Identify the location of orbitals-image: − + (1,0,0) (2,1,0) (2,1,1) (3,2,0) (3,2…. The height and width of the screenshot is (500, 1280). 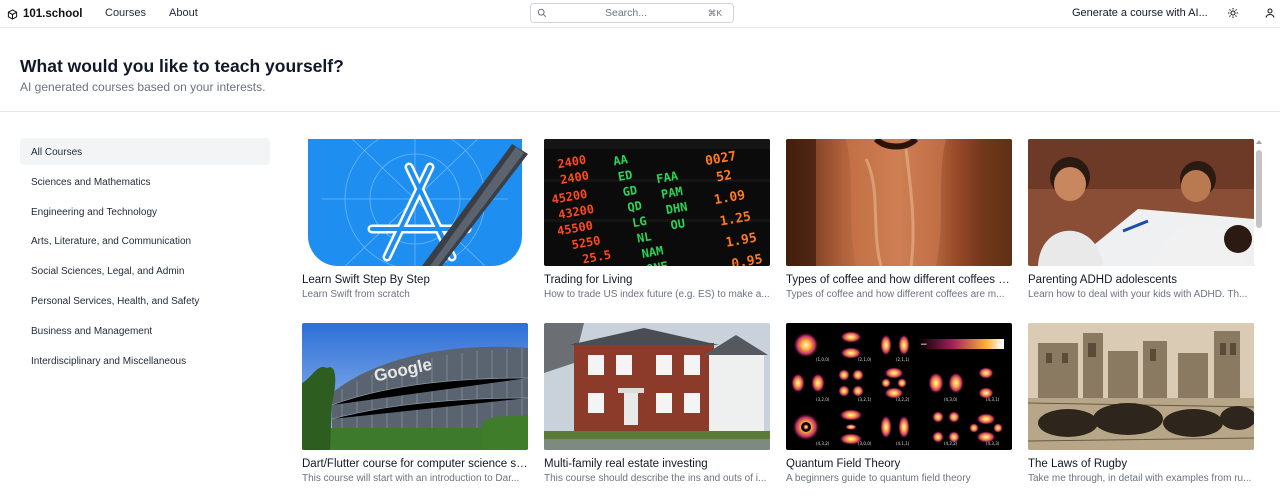
(899, 386).